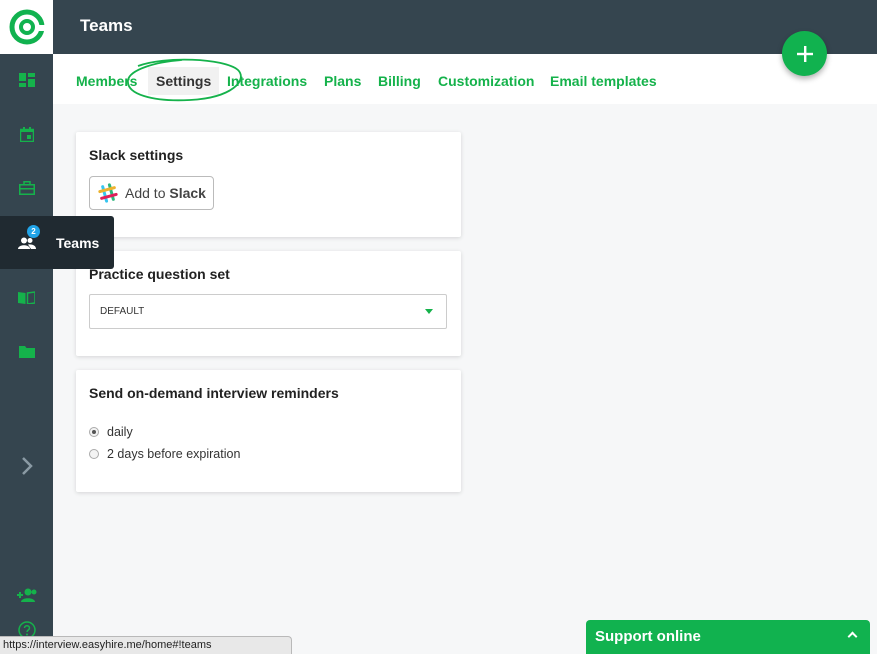 Image resolution: width=877 pixels, height=654 pixels. What do you see at coordinates (342, 81) in the screenshot?
I see `tab-plans: Plans` at bounding box center [342, 81].